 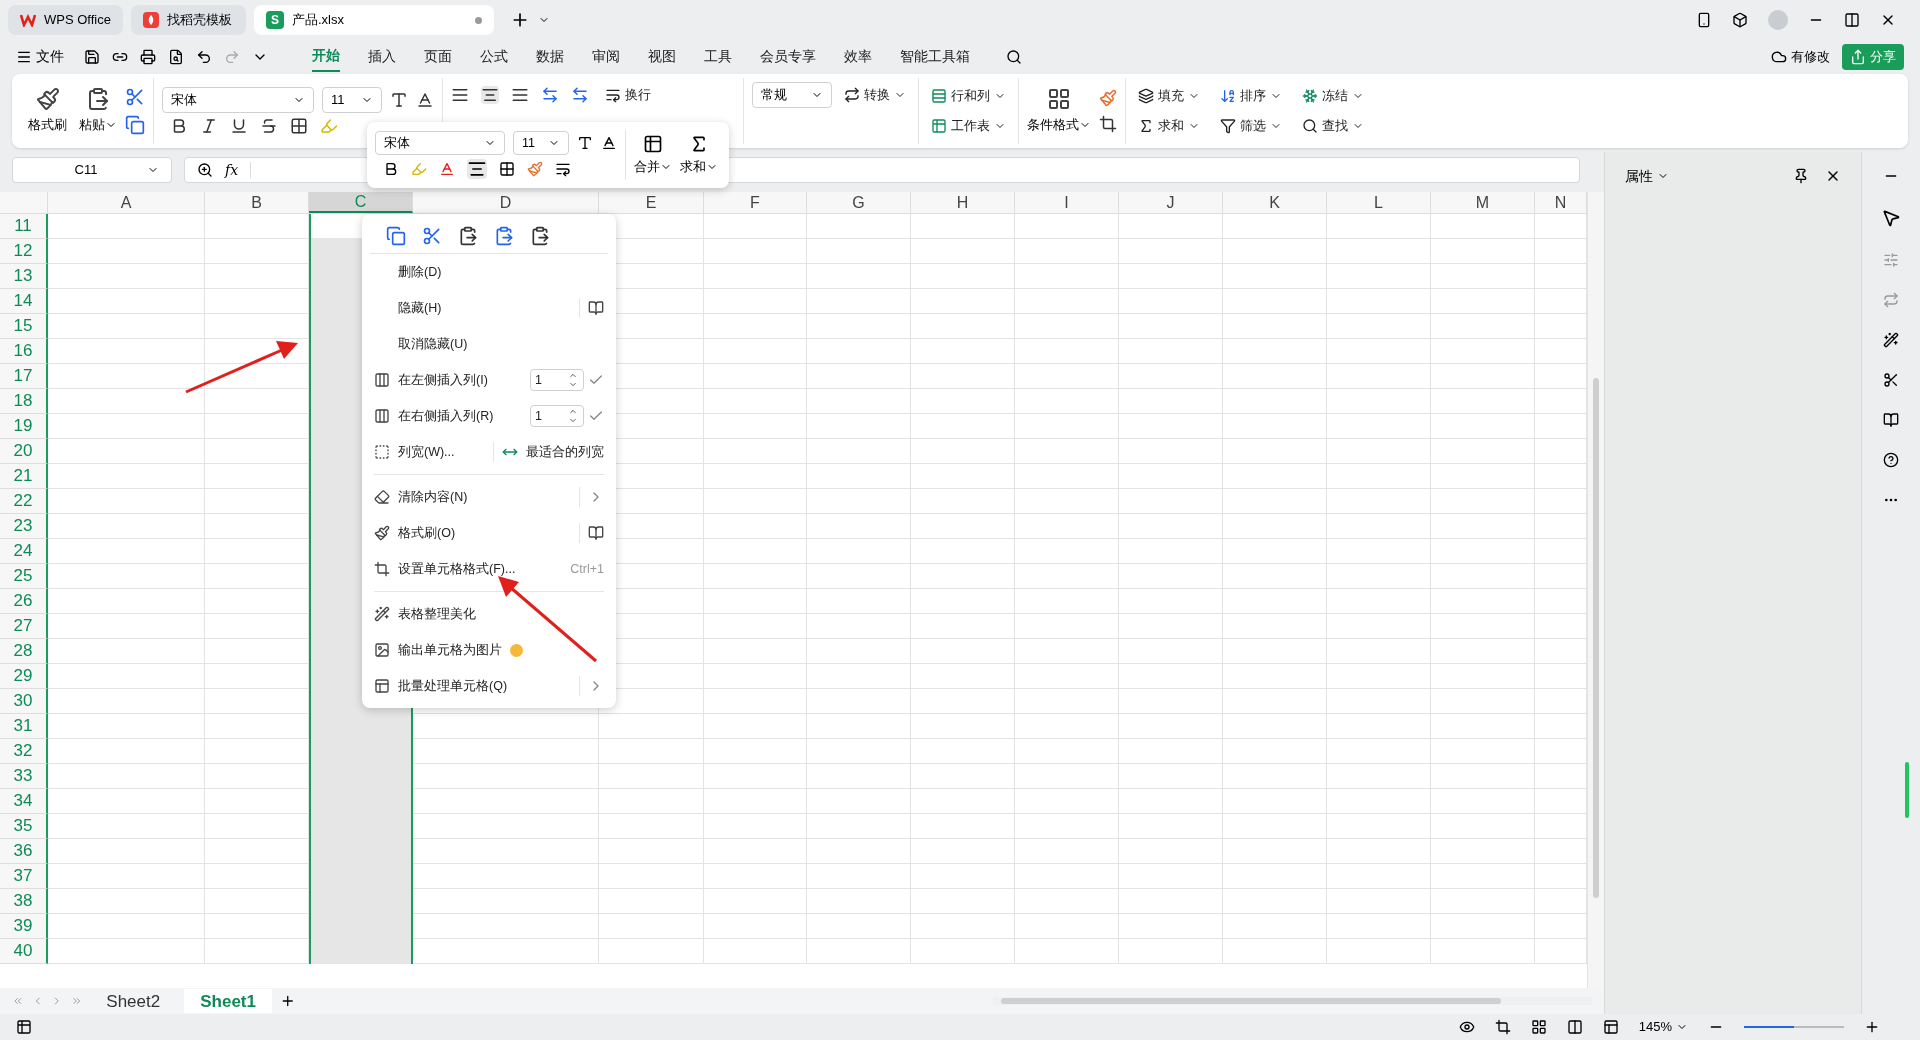 I want to click on row-header: 26, so click(x=24, y=601).